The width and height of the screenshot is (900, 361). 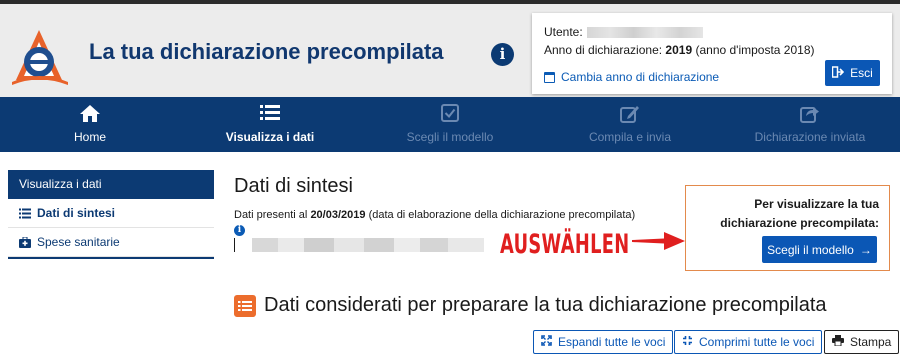 What do you see at coordinates (871, 342) in the screenshot?
I see `print-label: Stampa` at bounding box center [871, 342].